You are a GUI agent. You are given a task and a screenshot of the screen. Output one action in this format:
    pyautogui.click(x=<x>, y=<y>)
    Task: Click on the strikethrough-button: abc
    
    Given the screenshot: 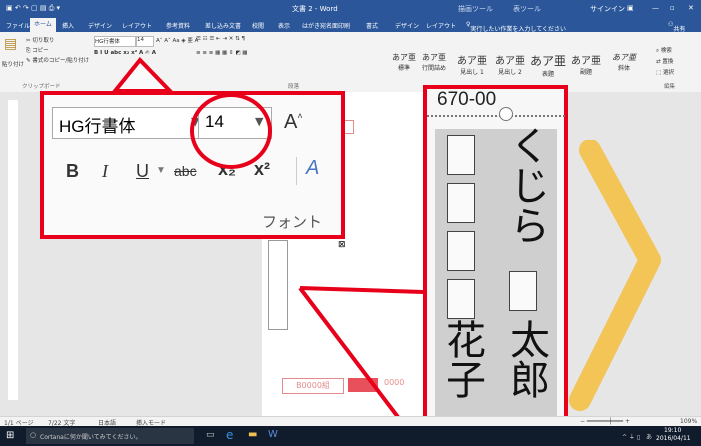 What is the action you would take?
    pyautogui.click(x=185, y=171)
    